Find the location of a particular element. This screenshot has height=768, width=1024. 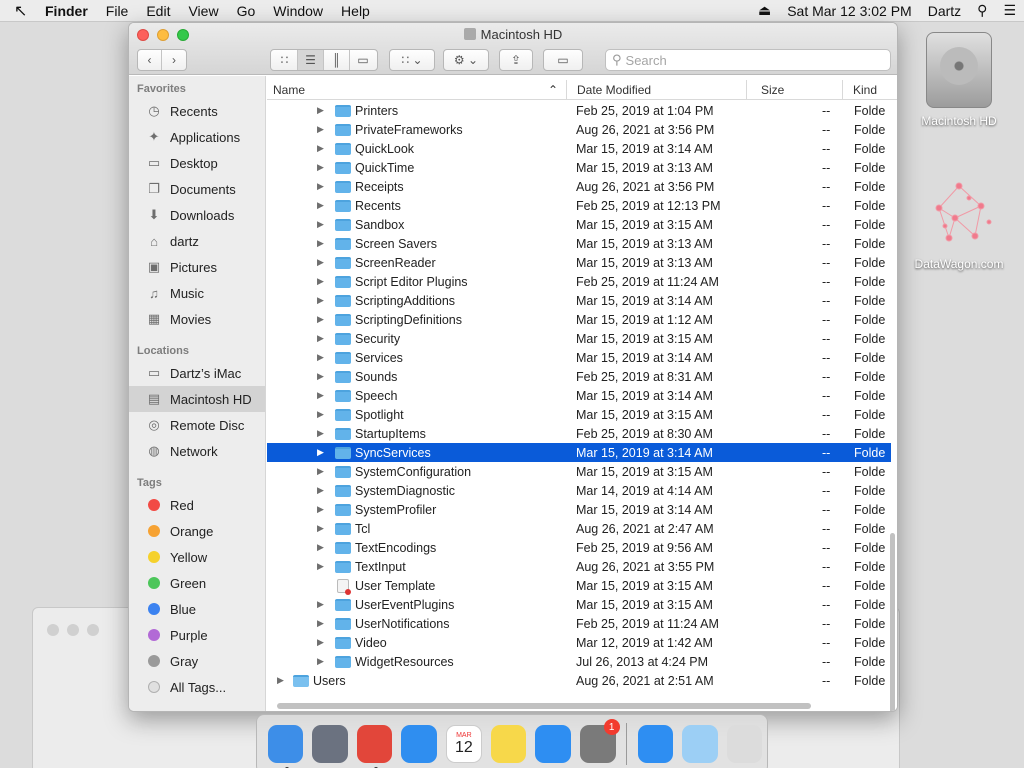

spotlight-search-icon: ⚲ is located at coordinates (982, 10).